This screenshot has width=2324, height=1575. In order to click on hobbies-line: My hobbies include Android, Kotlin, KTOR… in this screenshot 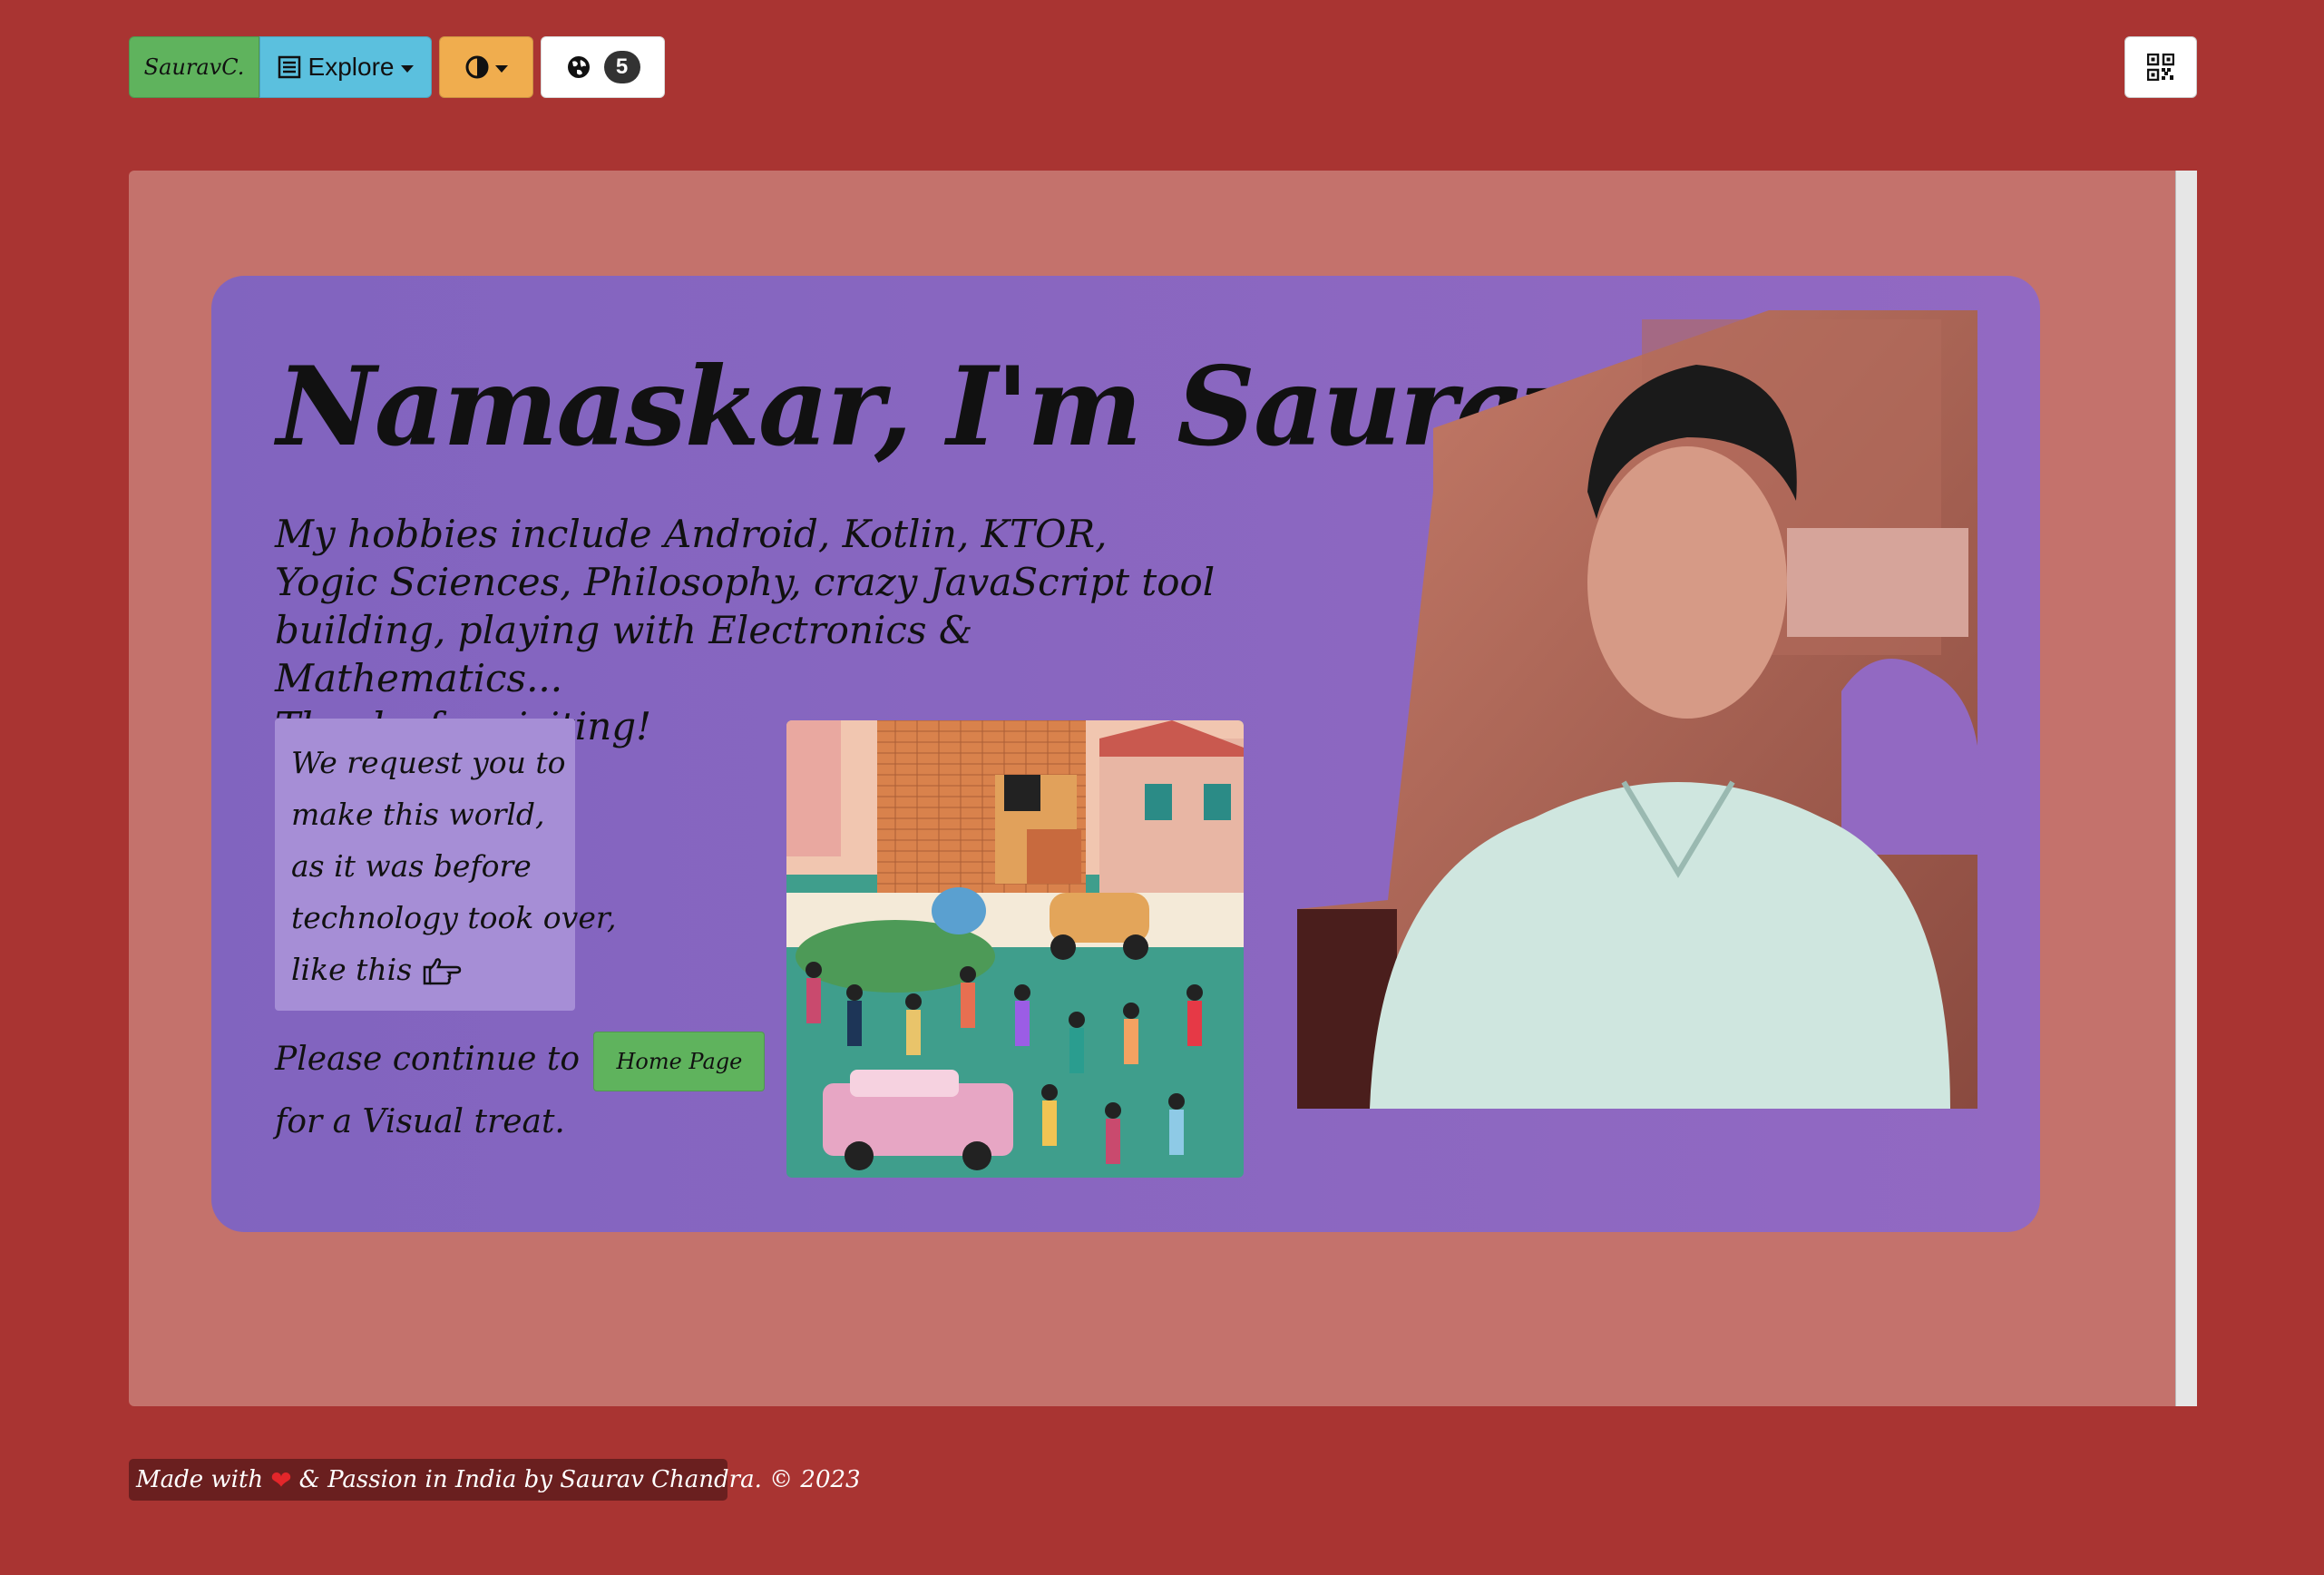, I will do `click(745, 606)`.